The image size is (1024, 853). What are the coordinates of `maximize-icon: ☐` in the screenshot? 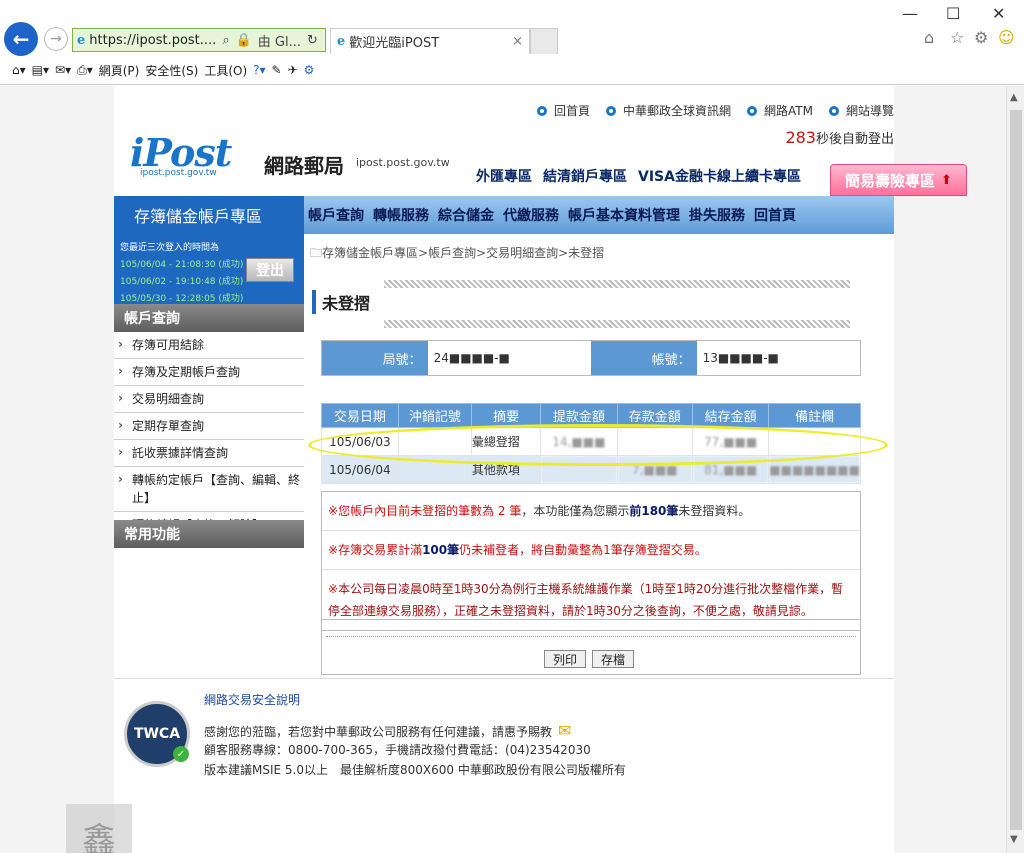 It's located at (953, 13).